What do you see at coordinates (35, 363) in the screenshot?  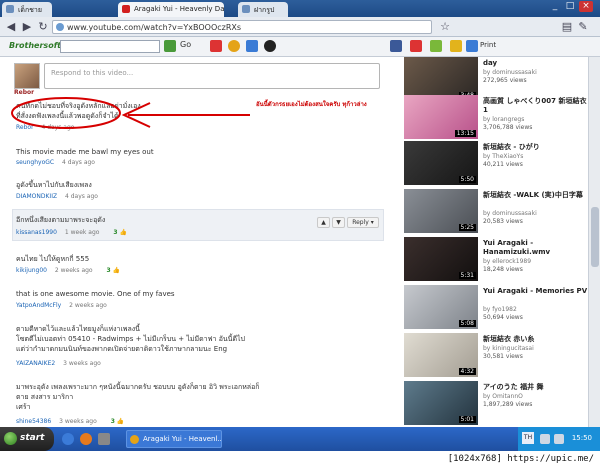 I see `comment-user: YAIZANAIKE2` at bounding box center [35, 363].